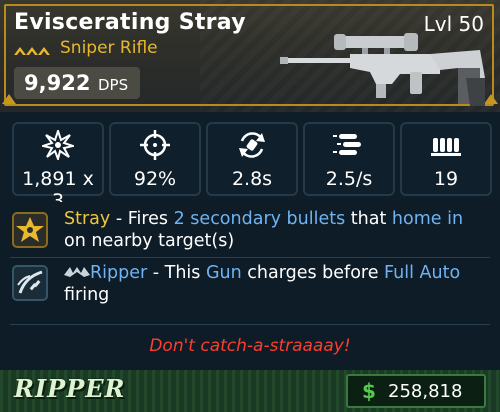 Image resolution: width=500 pixels, height=412 pixels. I want to click on stray-perk-name: Stray, so click(87, 219).